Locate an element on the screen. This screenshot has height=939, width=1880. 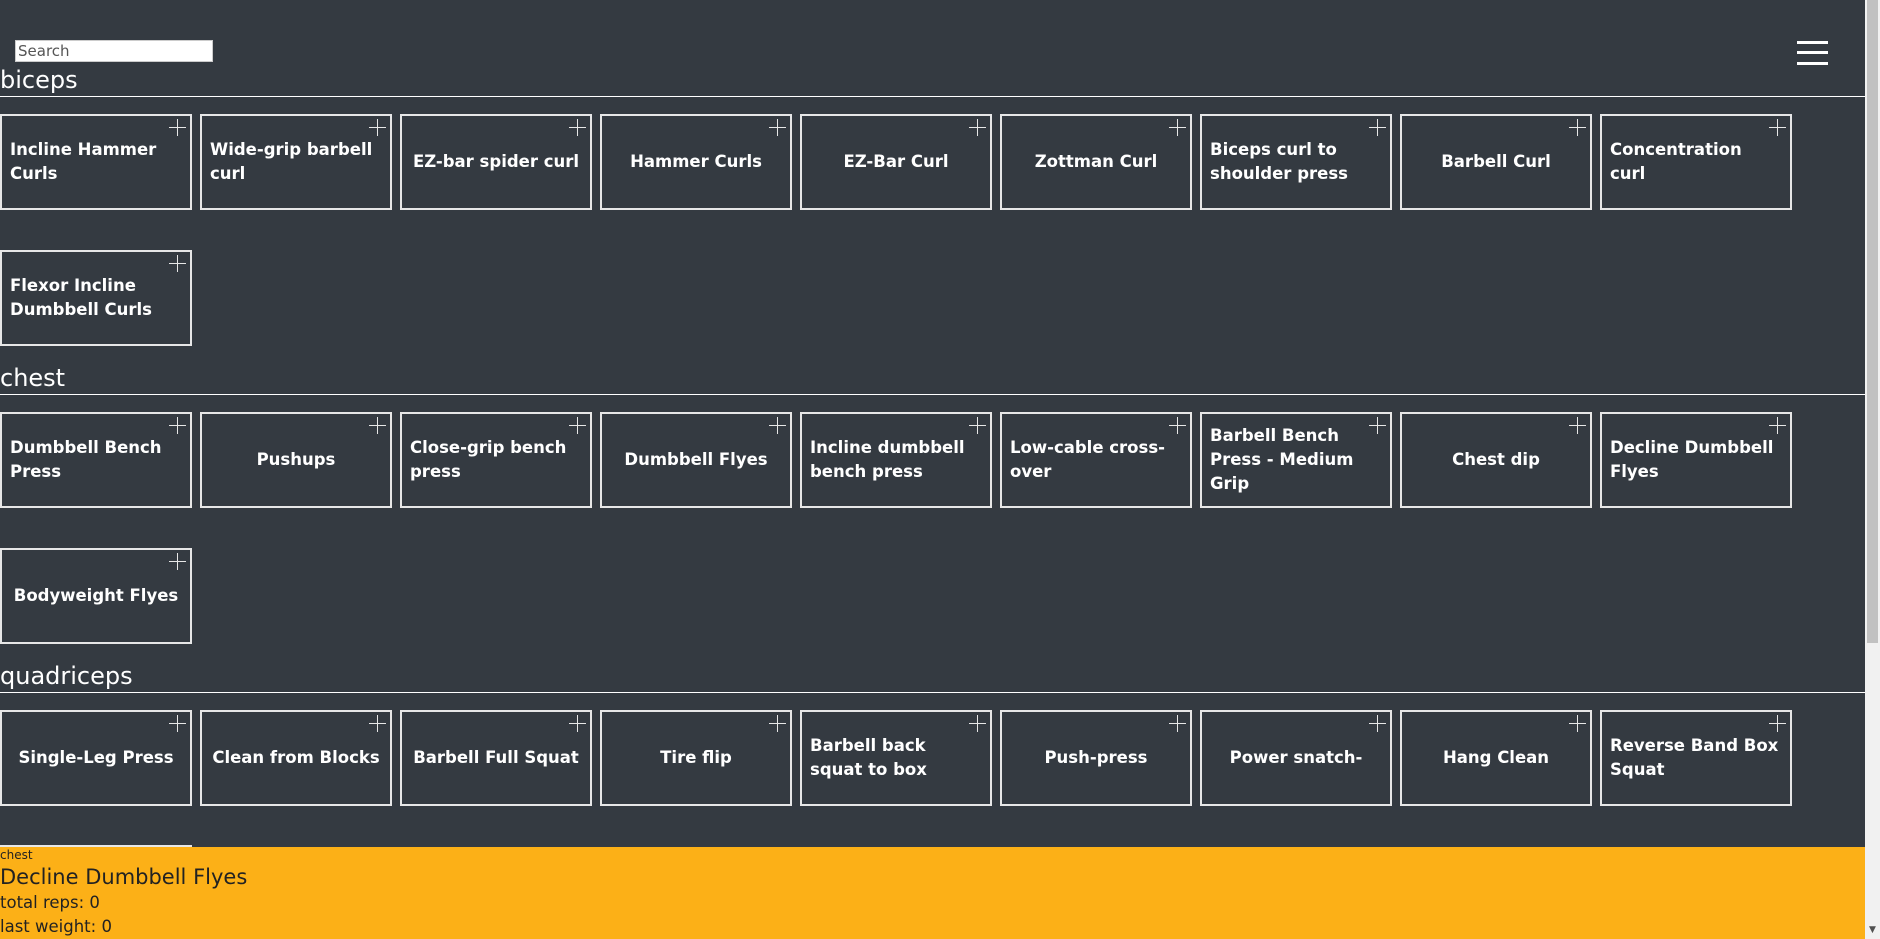
exercise-card-label: Zottman Curl is located at coordinates (1096, 161).